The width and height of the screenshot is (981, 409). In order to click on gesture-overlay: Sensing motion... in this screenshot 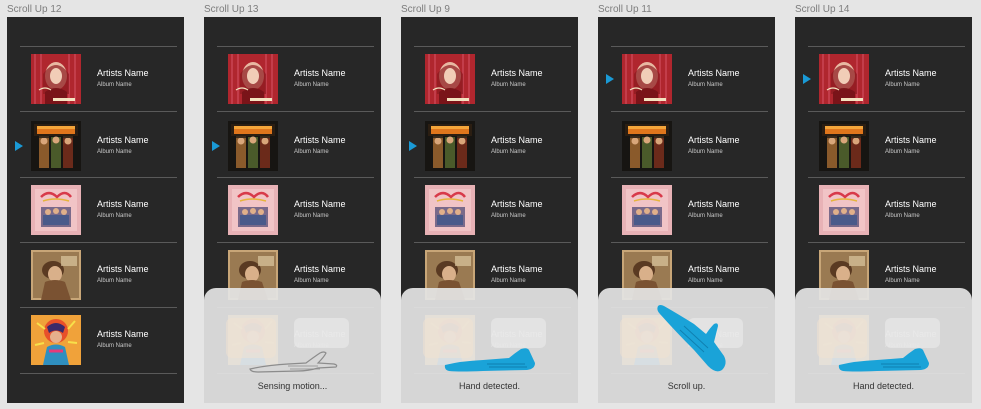, I will do `click(292, 345)`.